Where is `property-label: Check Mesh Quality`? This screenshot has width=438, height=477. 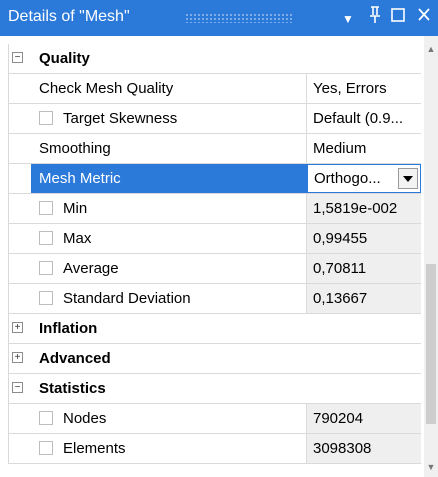 property-label: Check Mesh Quality is located at coordinates (169, 88).